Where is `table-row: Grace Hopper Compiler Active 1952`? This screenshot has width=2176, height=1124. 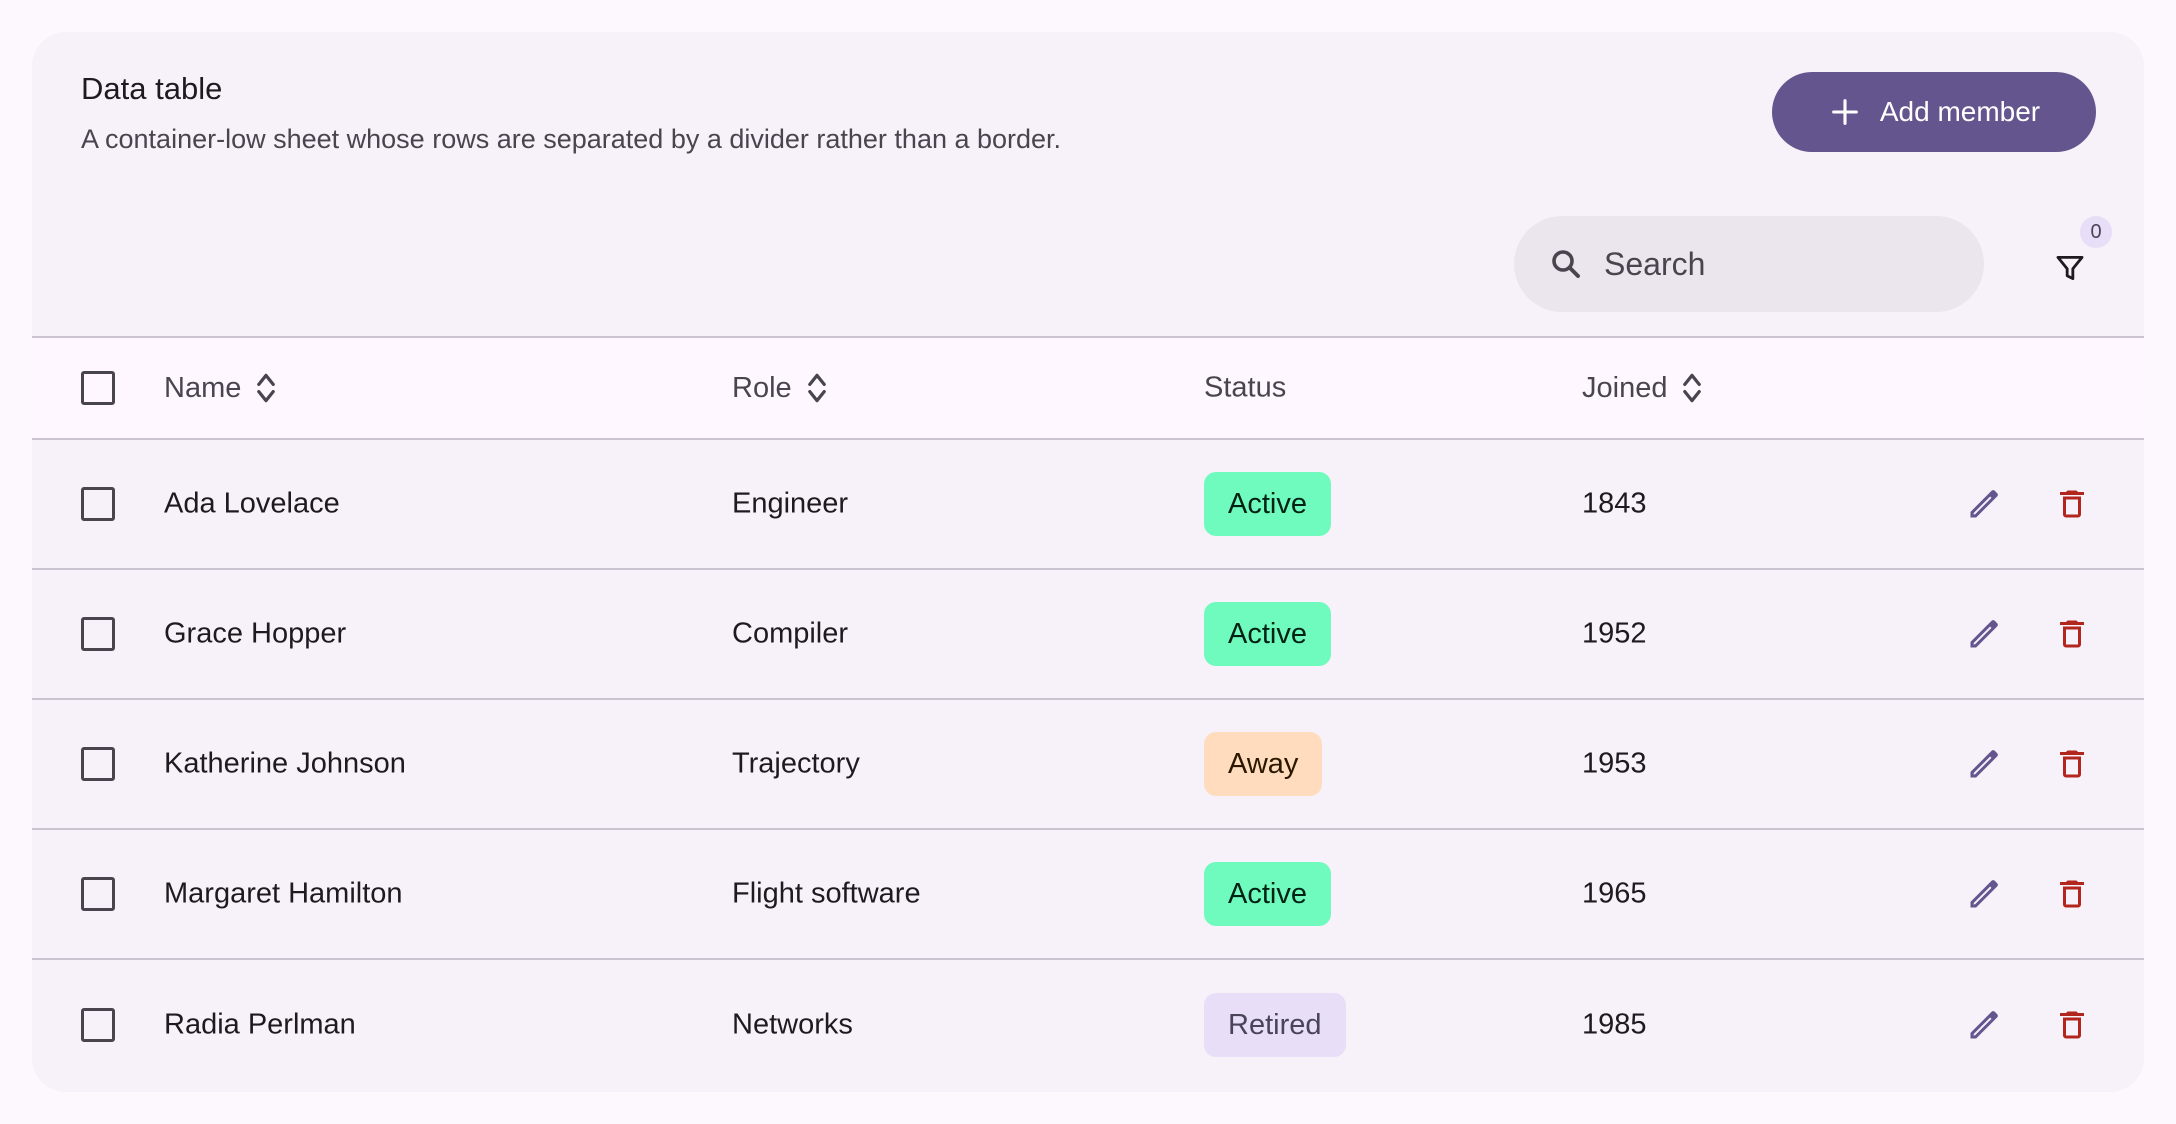 table-row: Grace Hopper Compiler Active 1952 is located at coordinates (1088, 635).